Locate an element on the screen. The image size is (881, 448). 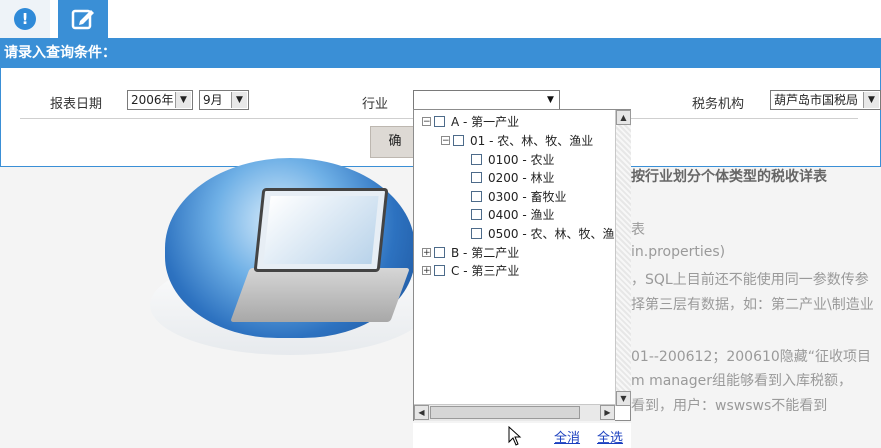
tree-node-label: 0400 - 渔业 is located at coordinates (521, 214).